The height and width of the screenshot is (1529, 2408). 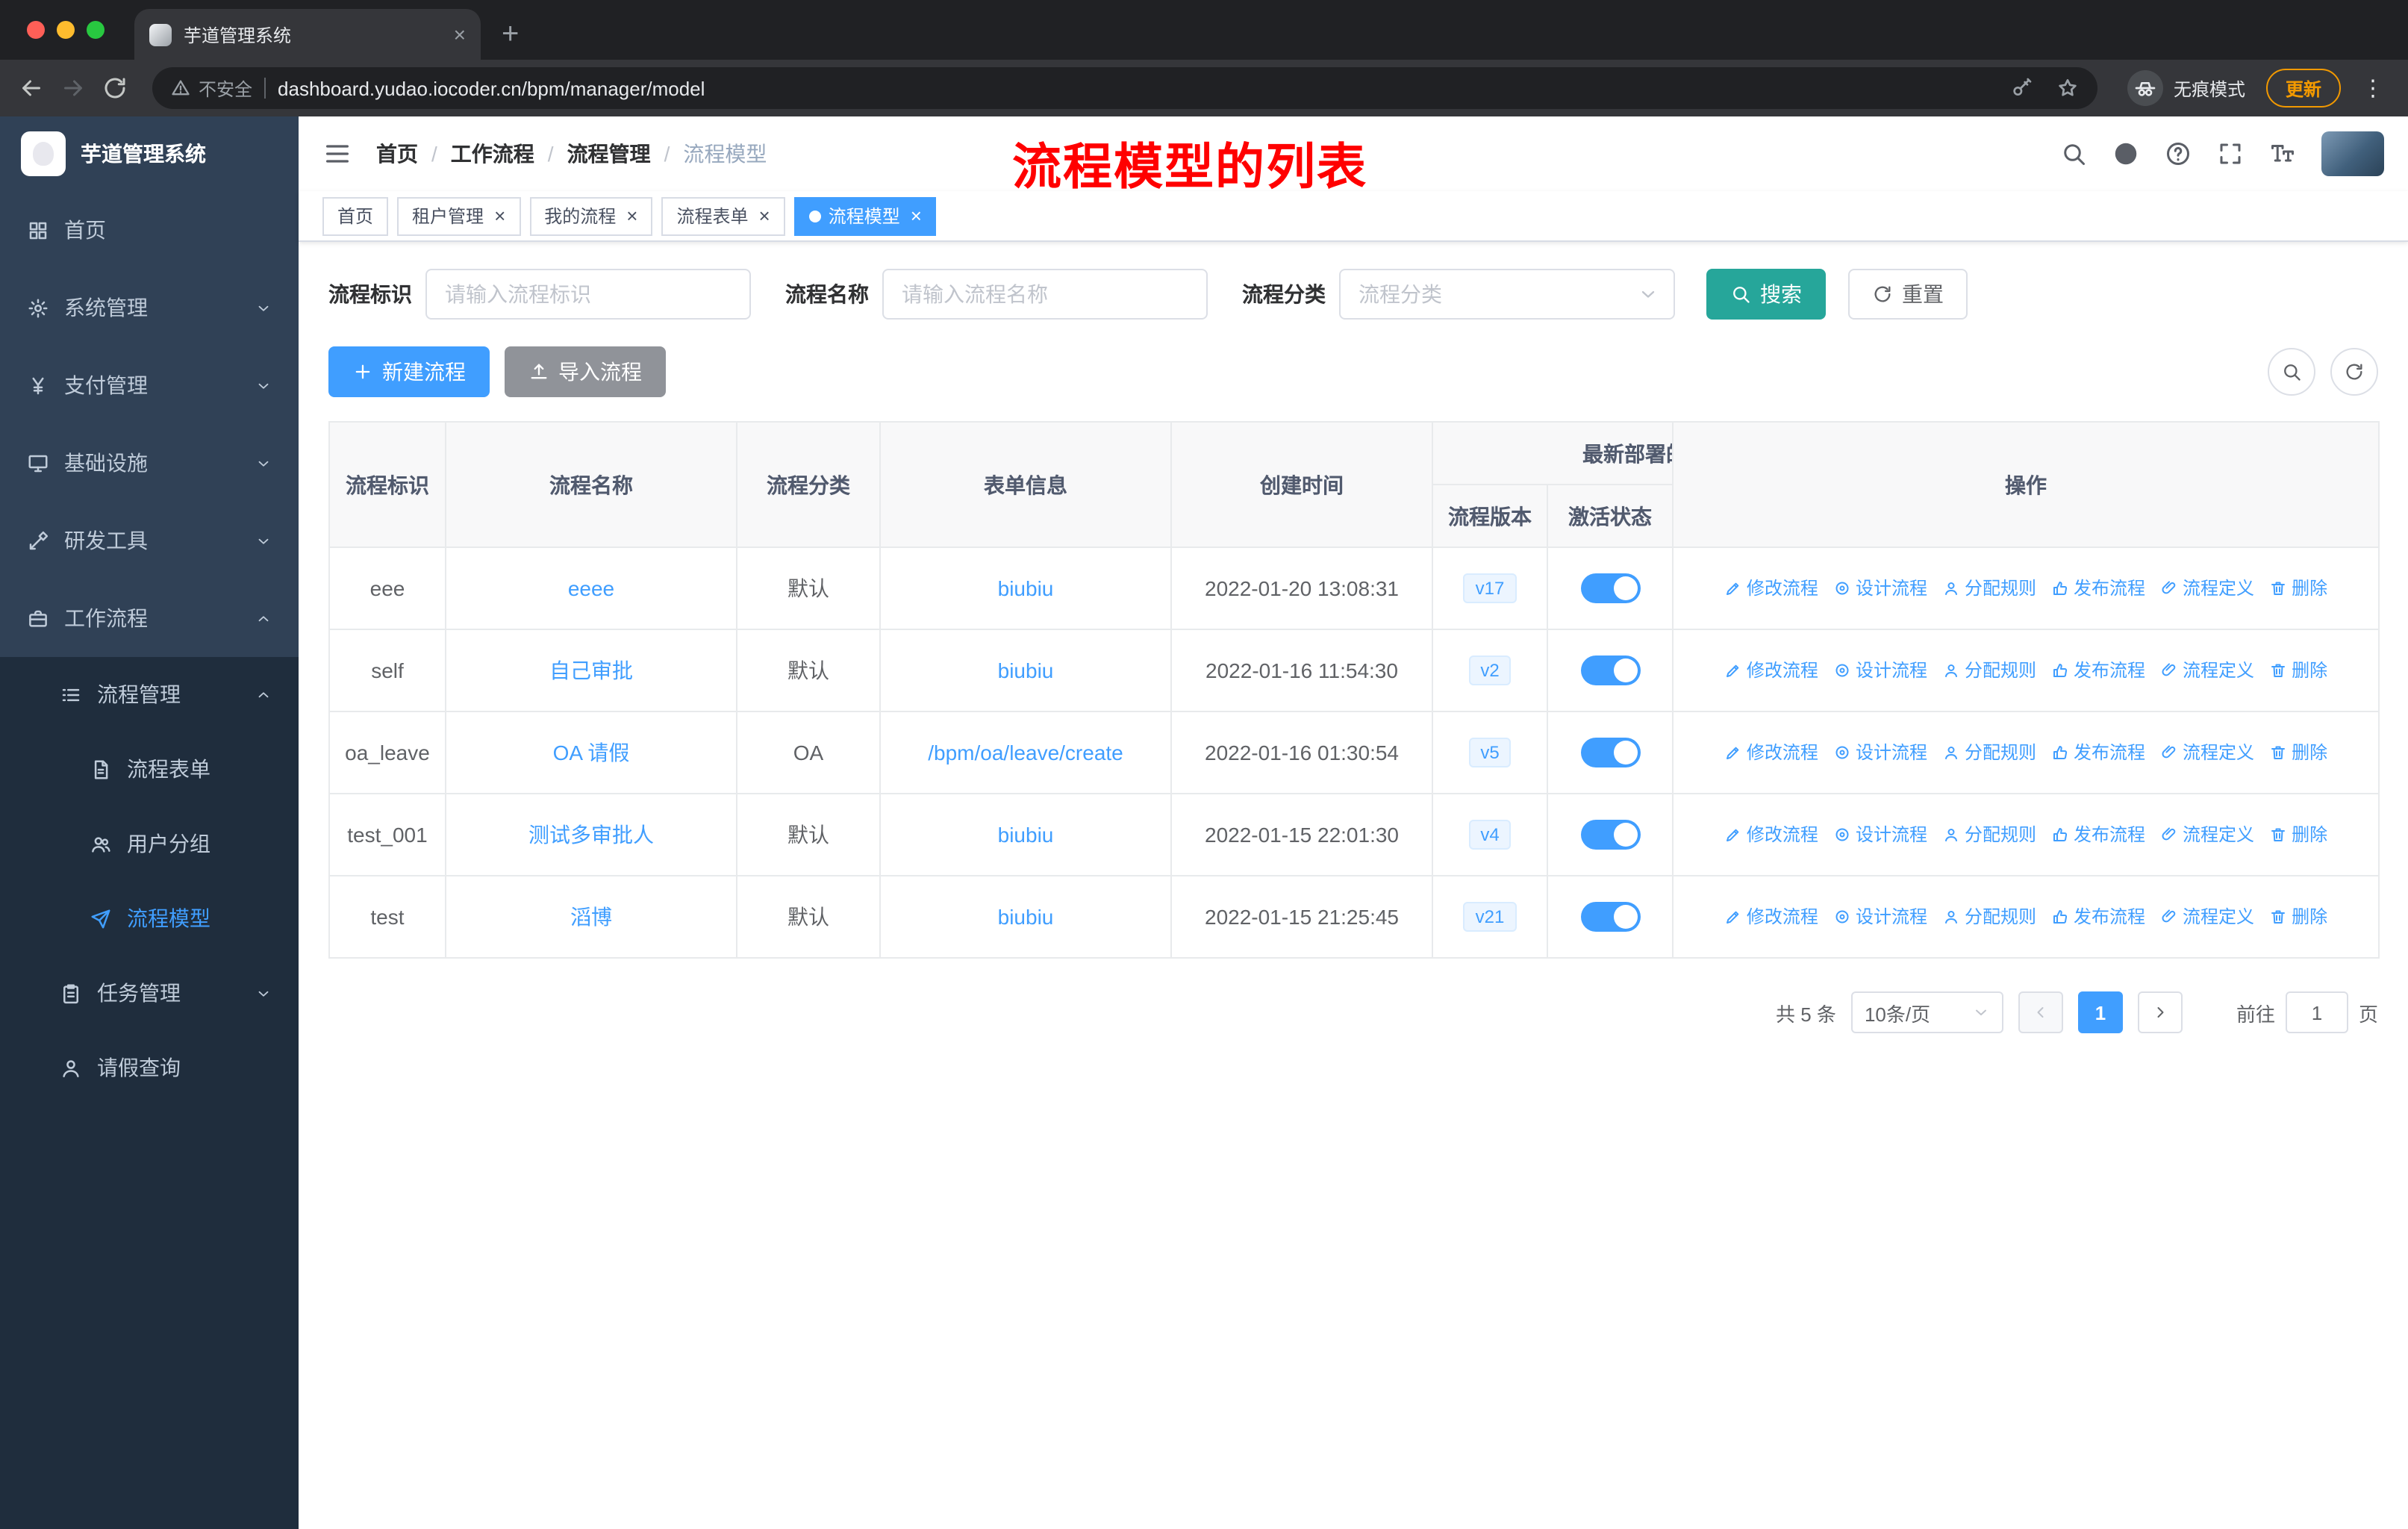 What do you see at coordinates (149, 540) in the screenshot?
I see `sidebar-item-dev-tools: 研发工具` at bounding box center [149, 540].